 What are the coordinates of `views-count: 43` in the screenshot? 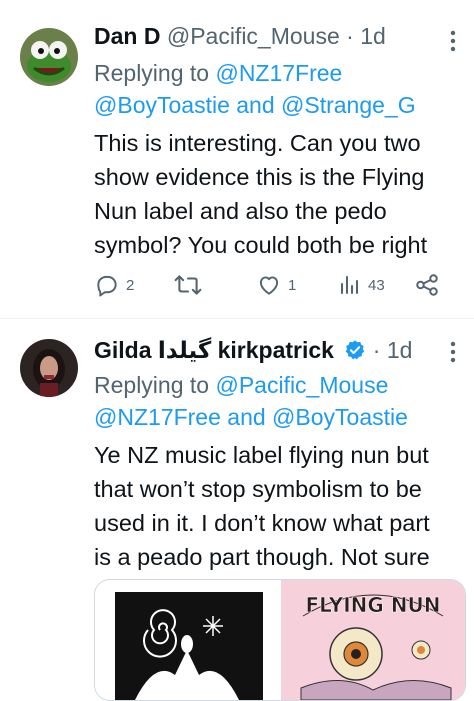 It's located at (376, 285).